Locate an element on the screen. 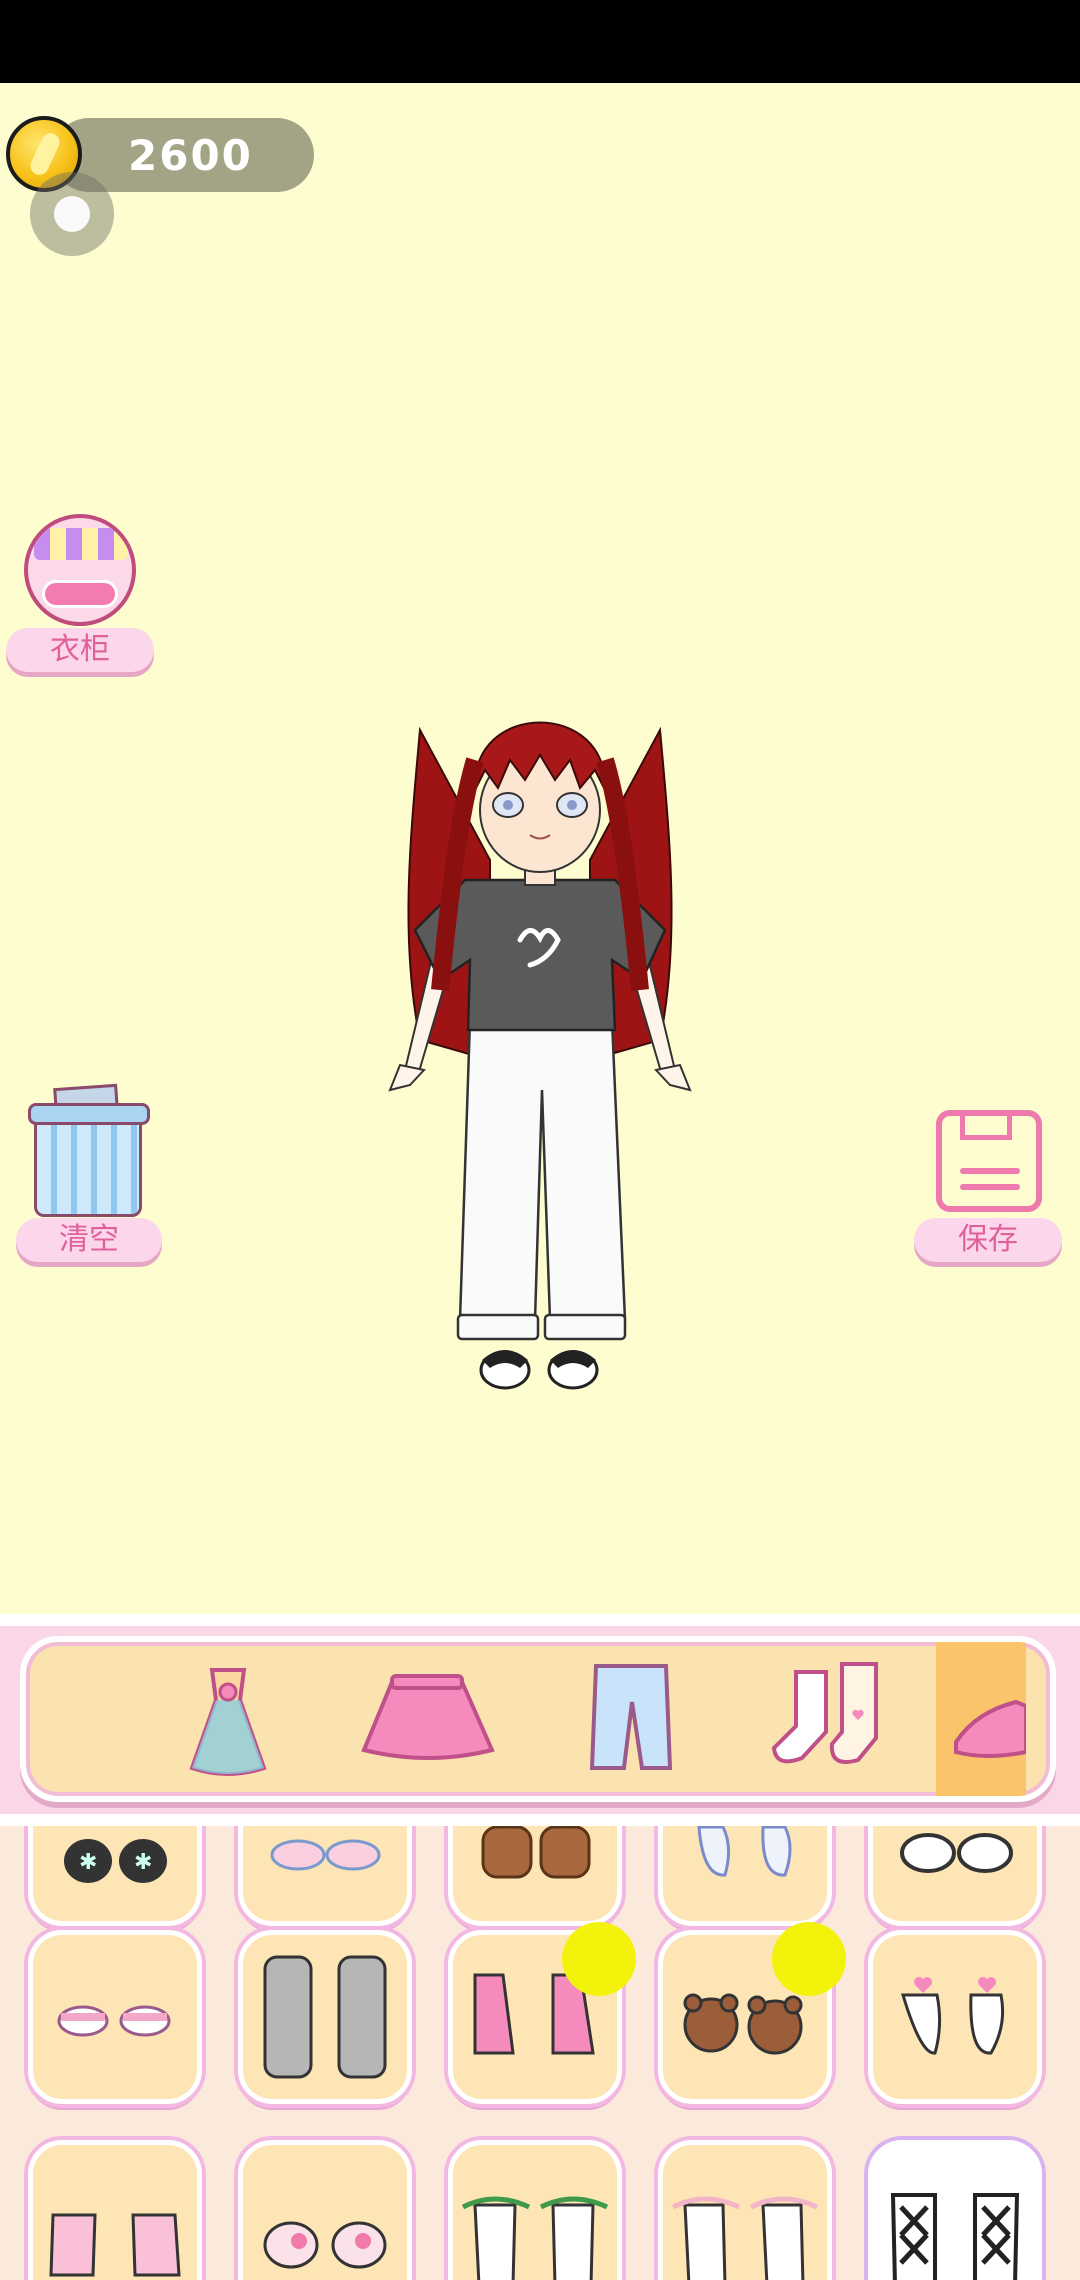 The width and height of the screenshot is (1080, 2280). category-bar is located at coordinates (538, 1719).